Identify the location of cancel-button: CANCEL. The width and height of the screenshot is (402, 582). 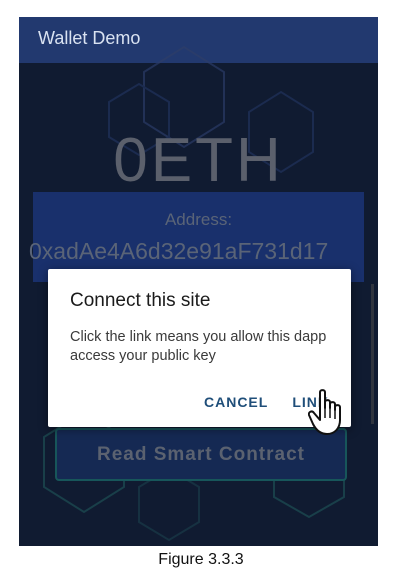
(236, 402).